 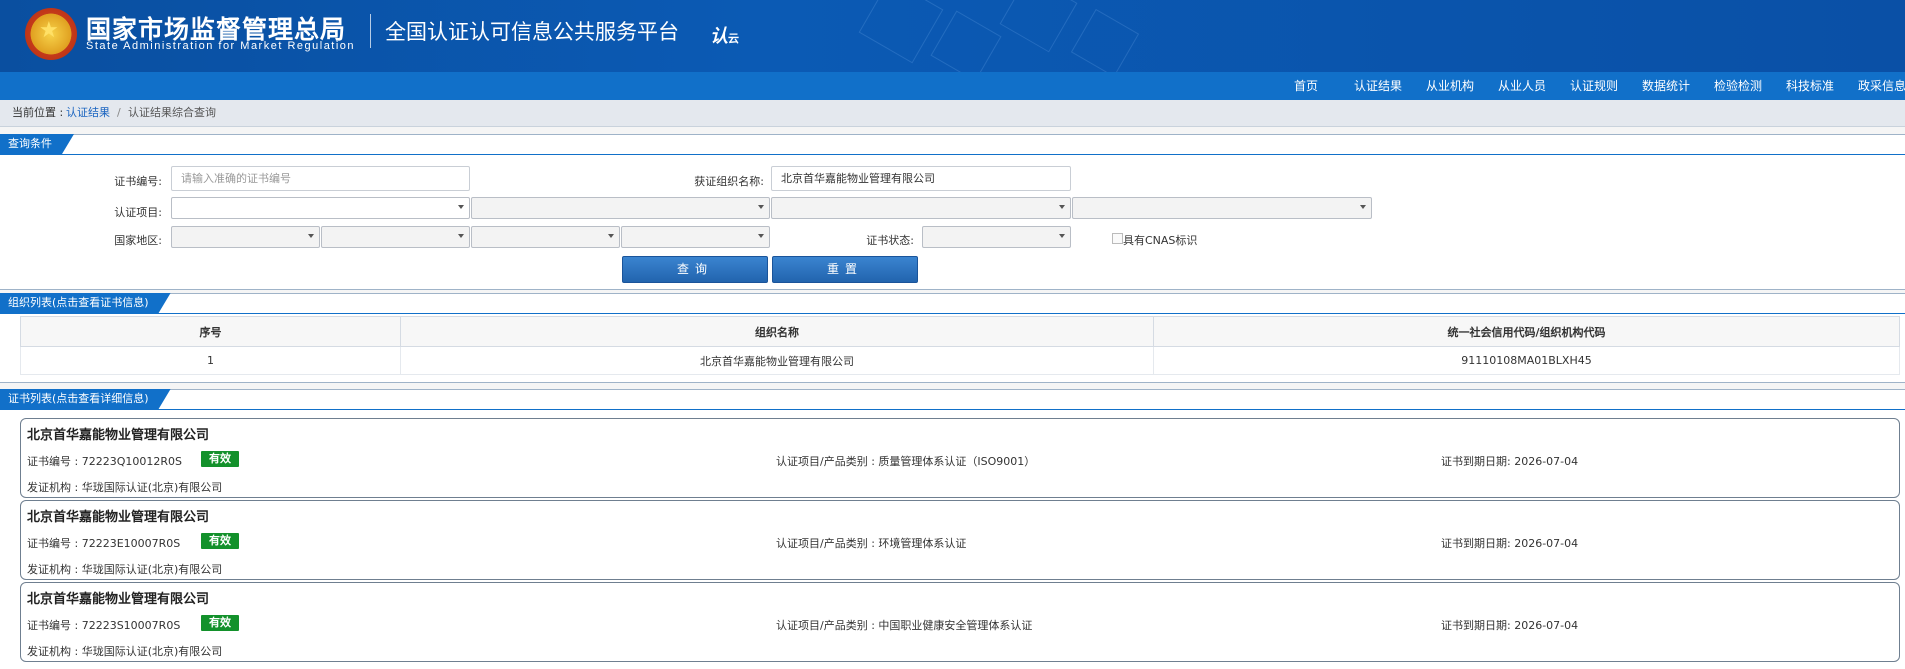 I want to click on status-badge: 有效, so click(x=220, y=459).